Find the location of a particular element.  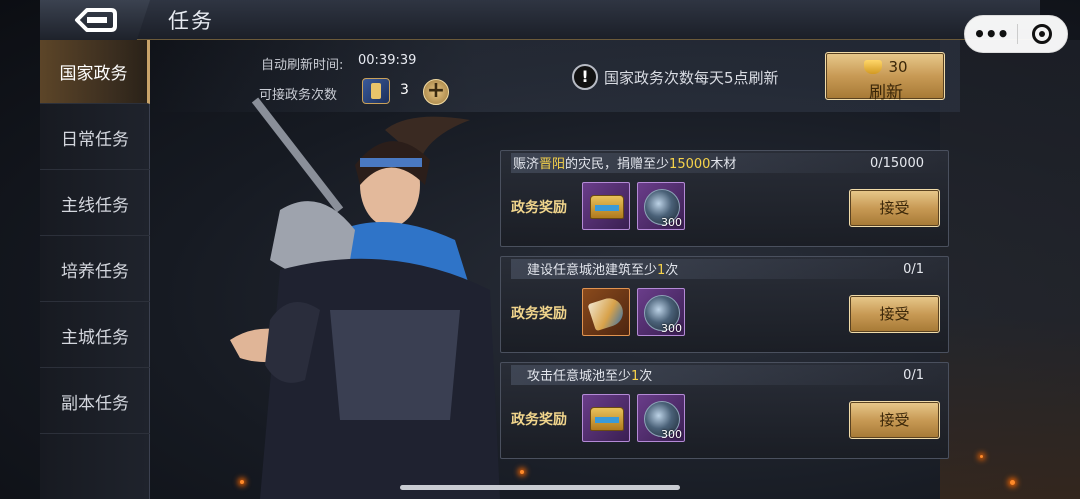

more-menu-icon: ••• is located at coordinates (991, 34).